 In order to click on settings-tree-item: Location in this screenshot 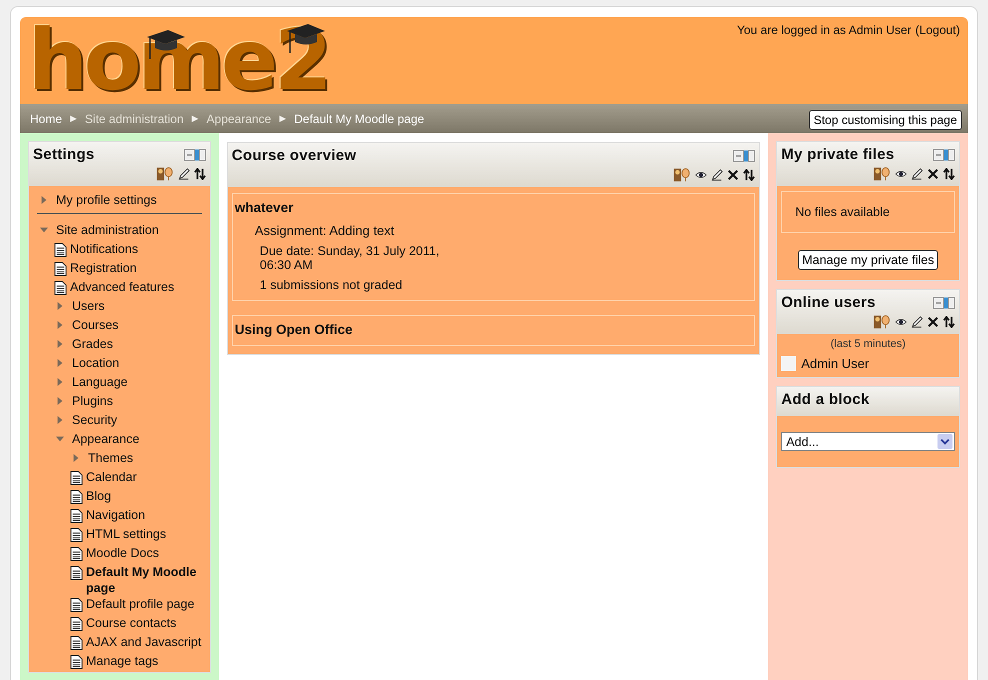, I will do `click(96, 363)`.